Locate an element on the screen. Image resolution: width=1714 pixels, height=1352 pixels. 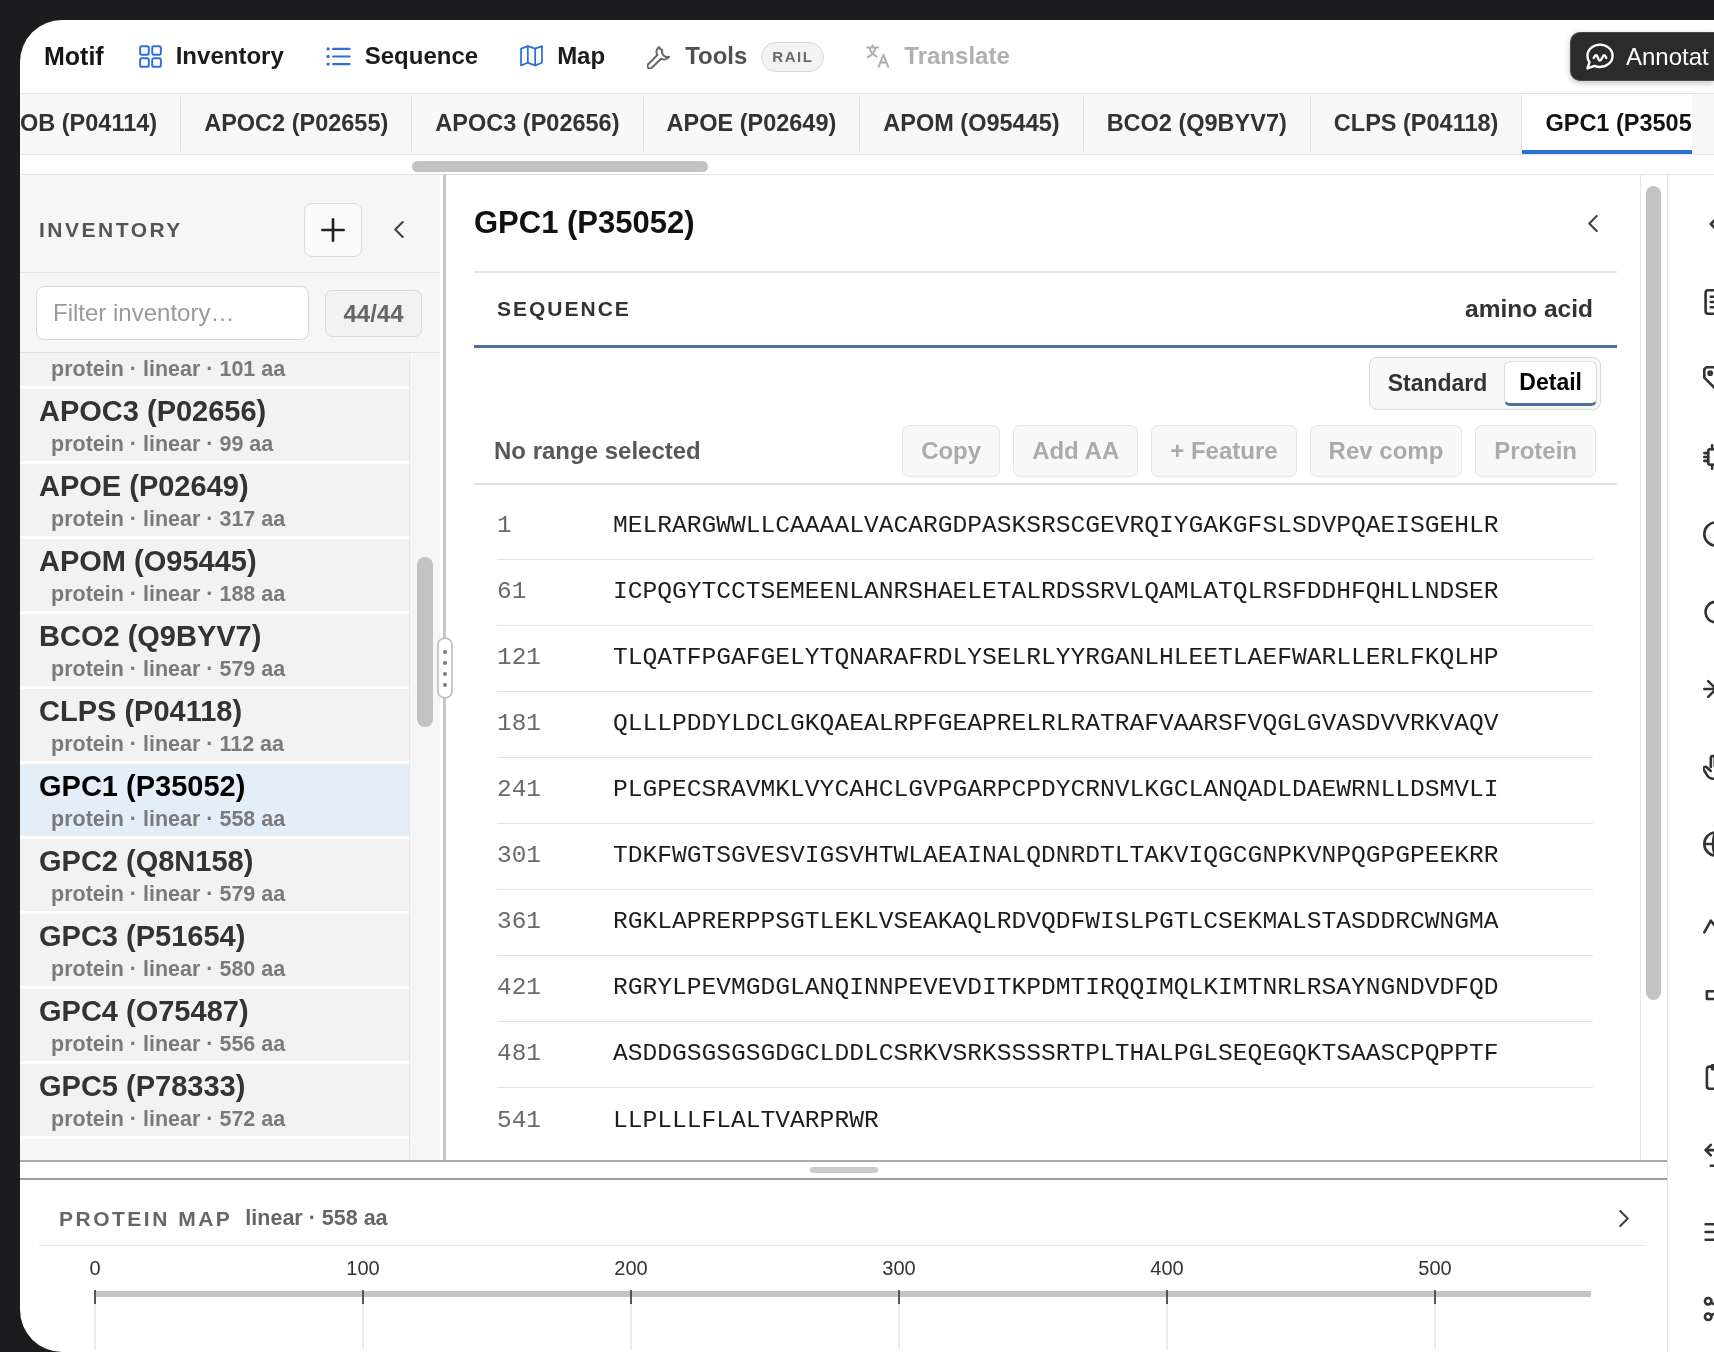
item-details: protein · linear · 188 aa is located at coordinates (169, 594).